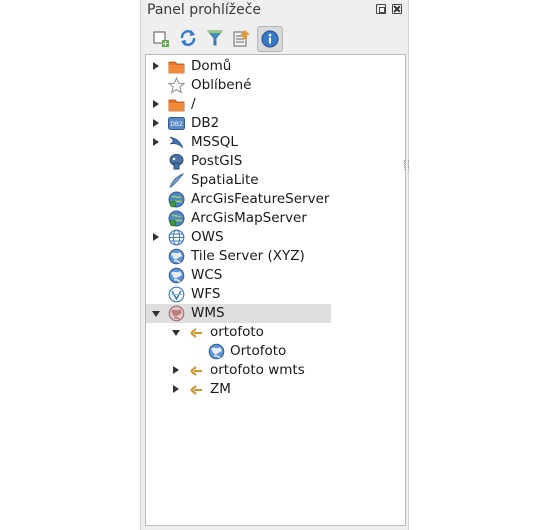  I want to click on tree-item-label: WFS, so click(206, 294).